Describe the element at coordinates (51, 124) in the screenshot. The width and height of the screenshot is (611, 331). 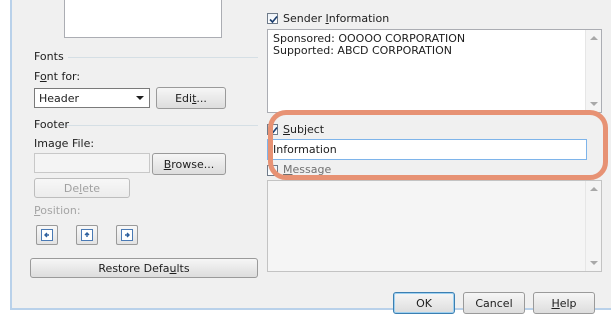
I see `footer-group-label: Footer` at that location.